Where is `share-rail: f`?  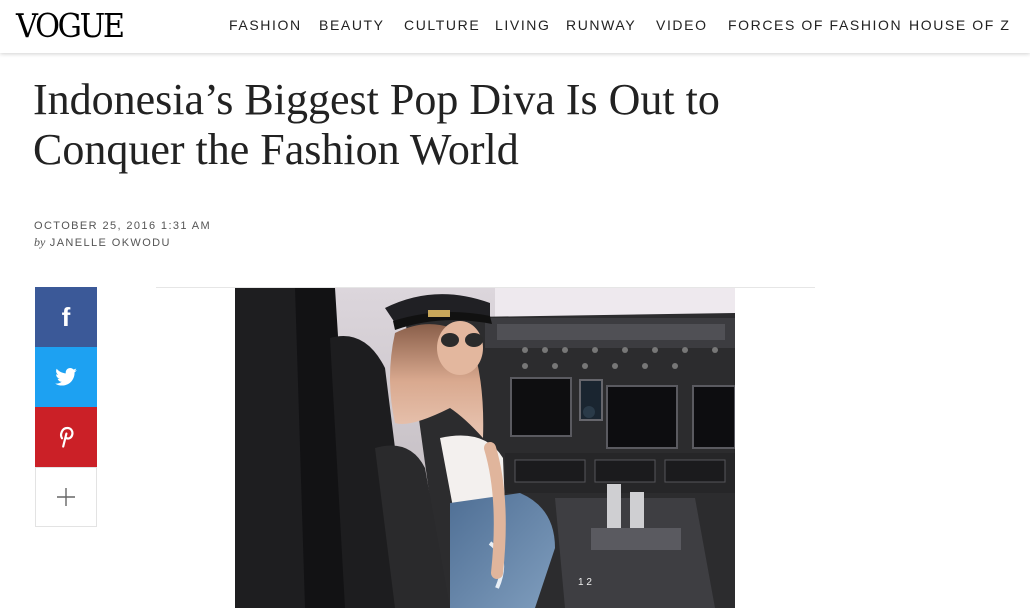
share-rail: f is located at coordinates (66, 407).